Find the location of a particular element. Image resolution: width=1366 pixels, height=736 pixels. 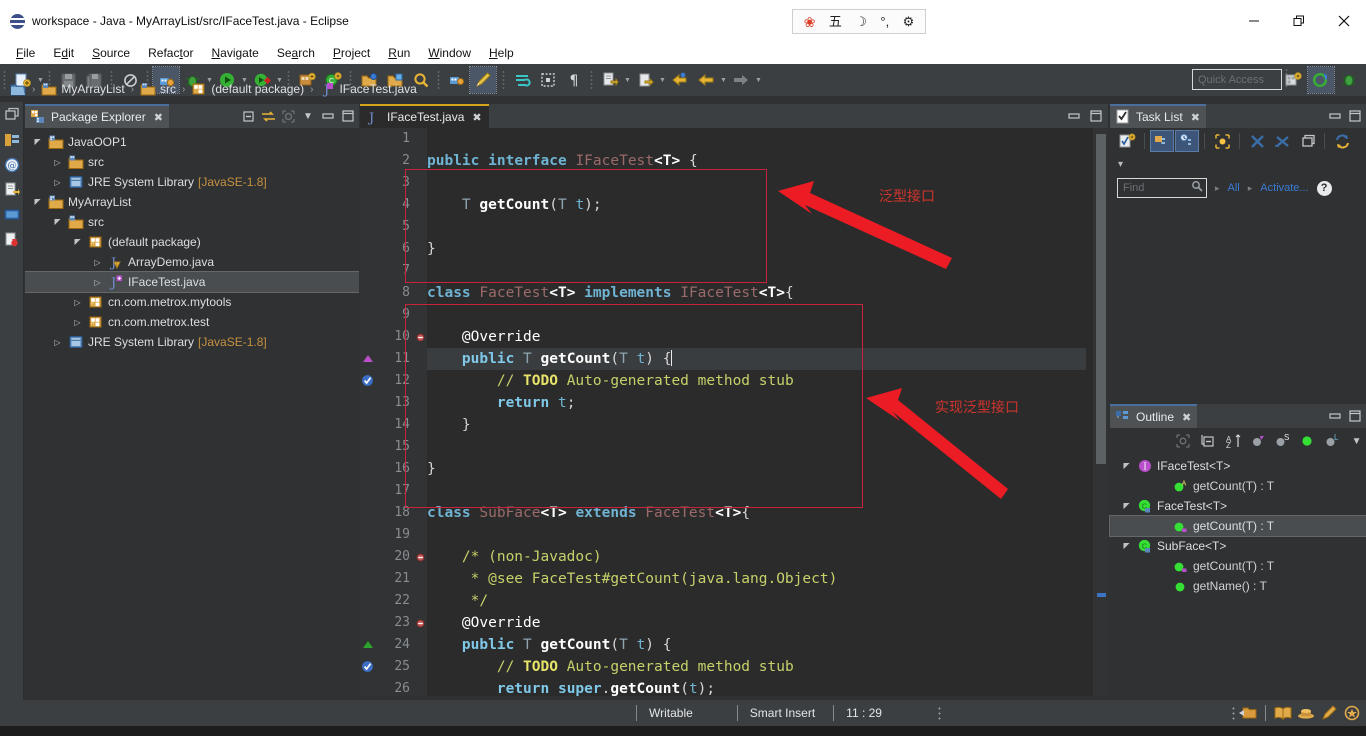

tree-item-6: ▷ J! ArrayDemo.java is located at coordinates (192, 262).